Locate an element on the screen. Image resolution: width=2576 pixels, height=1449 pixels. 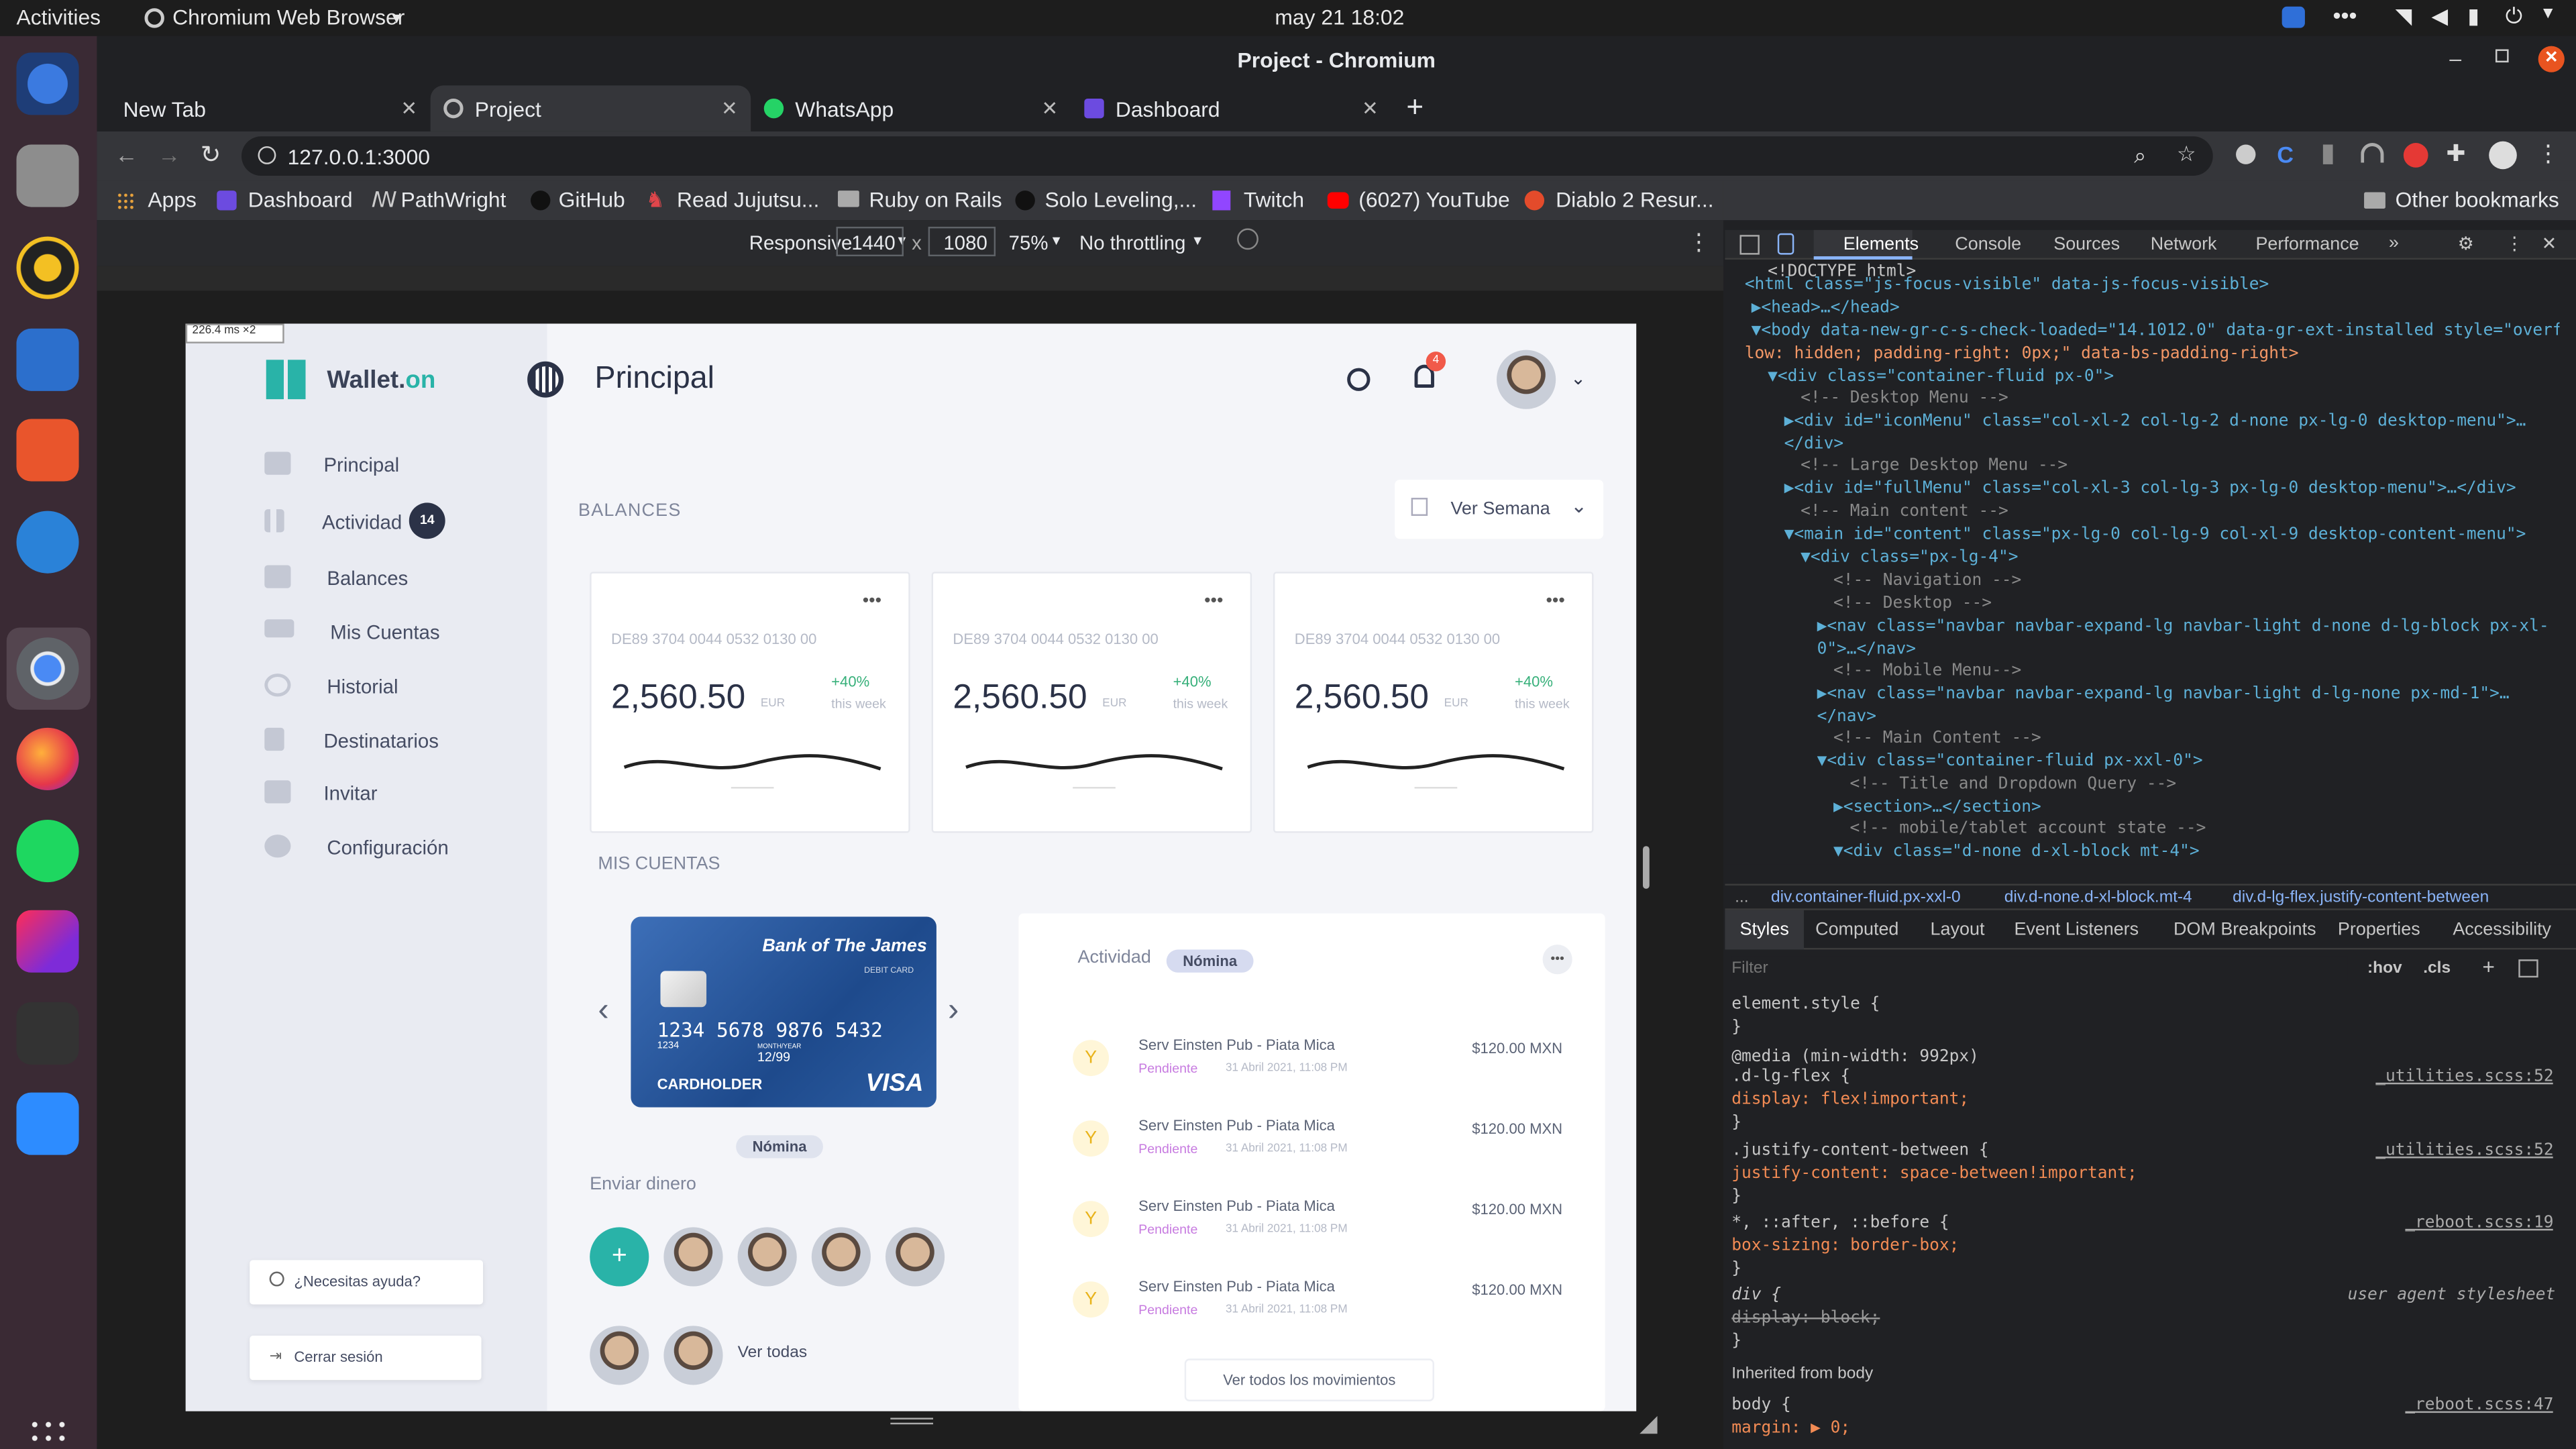
dom-line: 0">…</nav> is located at coordinates (2188, 650).